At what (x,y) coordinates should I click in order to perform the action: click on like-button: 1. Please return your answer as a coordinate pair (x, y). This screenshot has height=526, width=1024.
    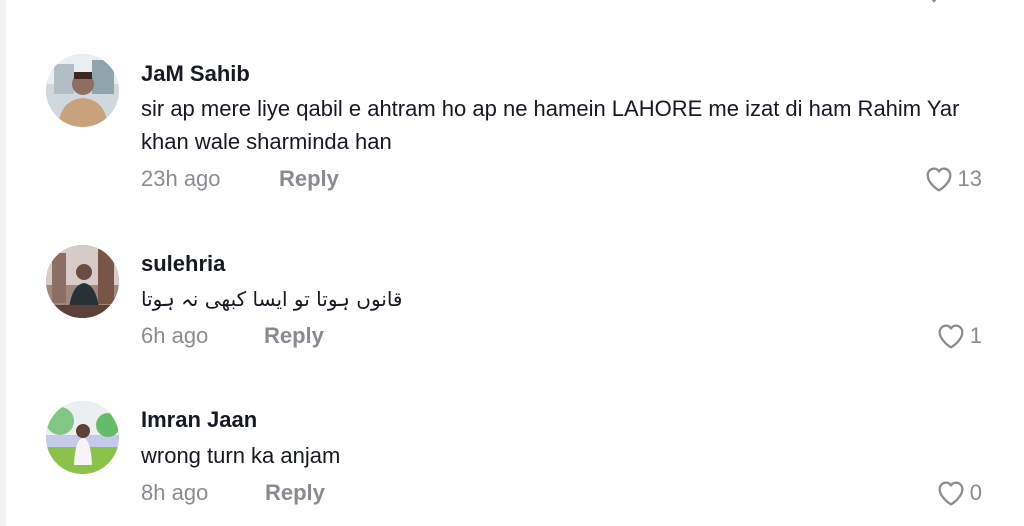
    Looking at the image, I should click on (958, 336).